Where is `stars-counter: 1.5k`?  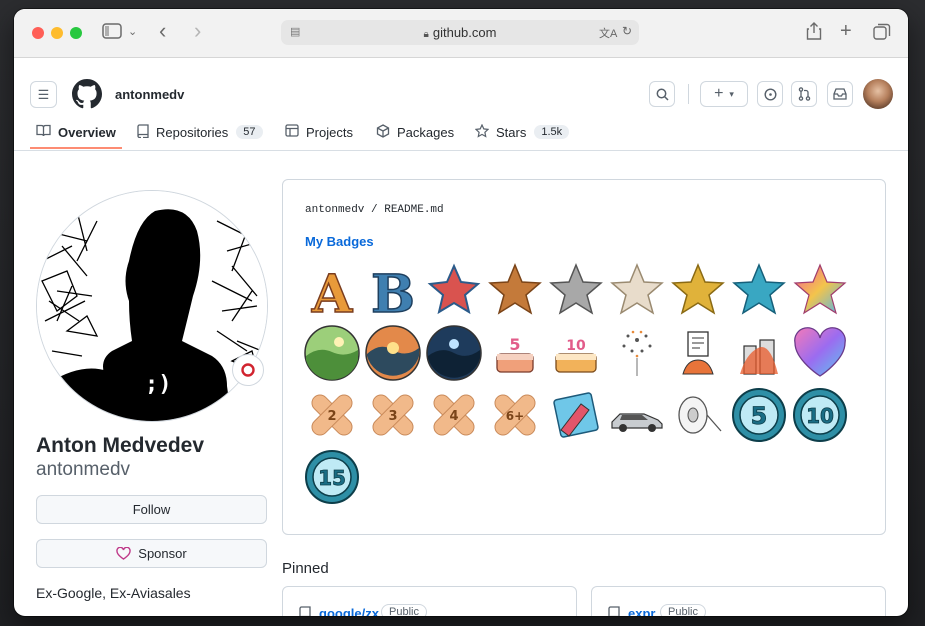 stars-counter: 1.5k is located at coordinates (552, 132).